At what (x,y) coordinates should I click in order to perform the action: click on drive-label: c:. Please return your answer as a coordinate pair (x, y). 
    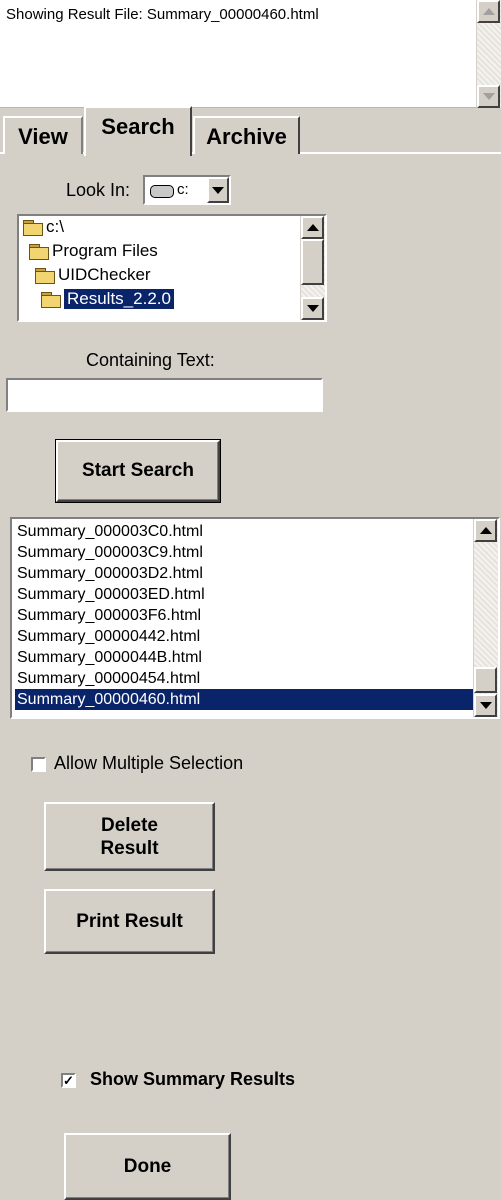
    Looking at the image, I should click on (183, 189).